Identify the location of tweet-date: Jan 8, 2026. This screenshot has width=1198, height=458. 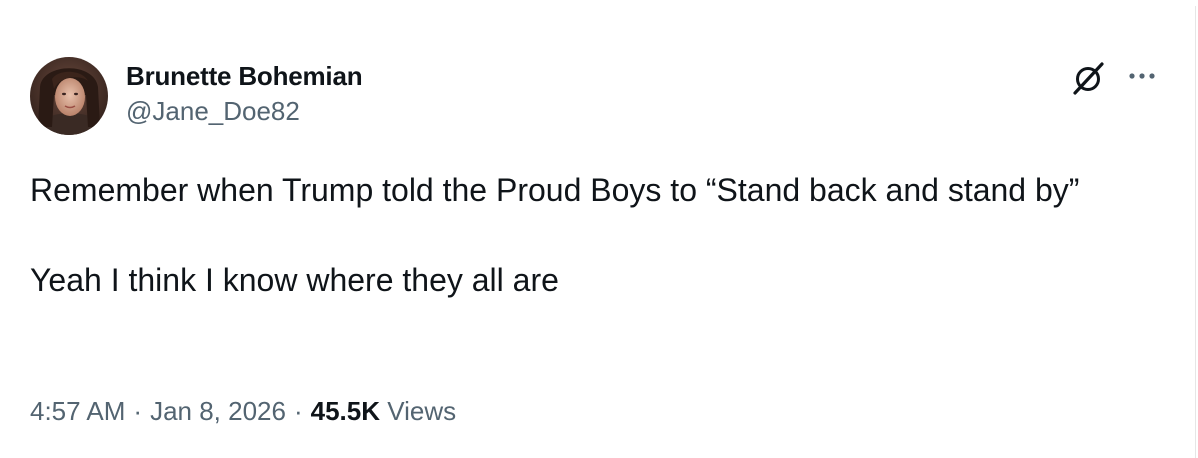
(218, 411).